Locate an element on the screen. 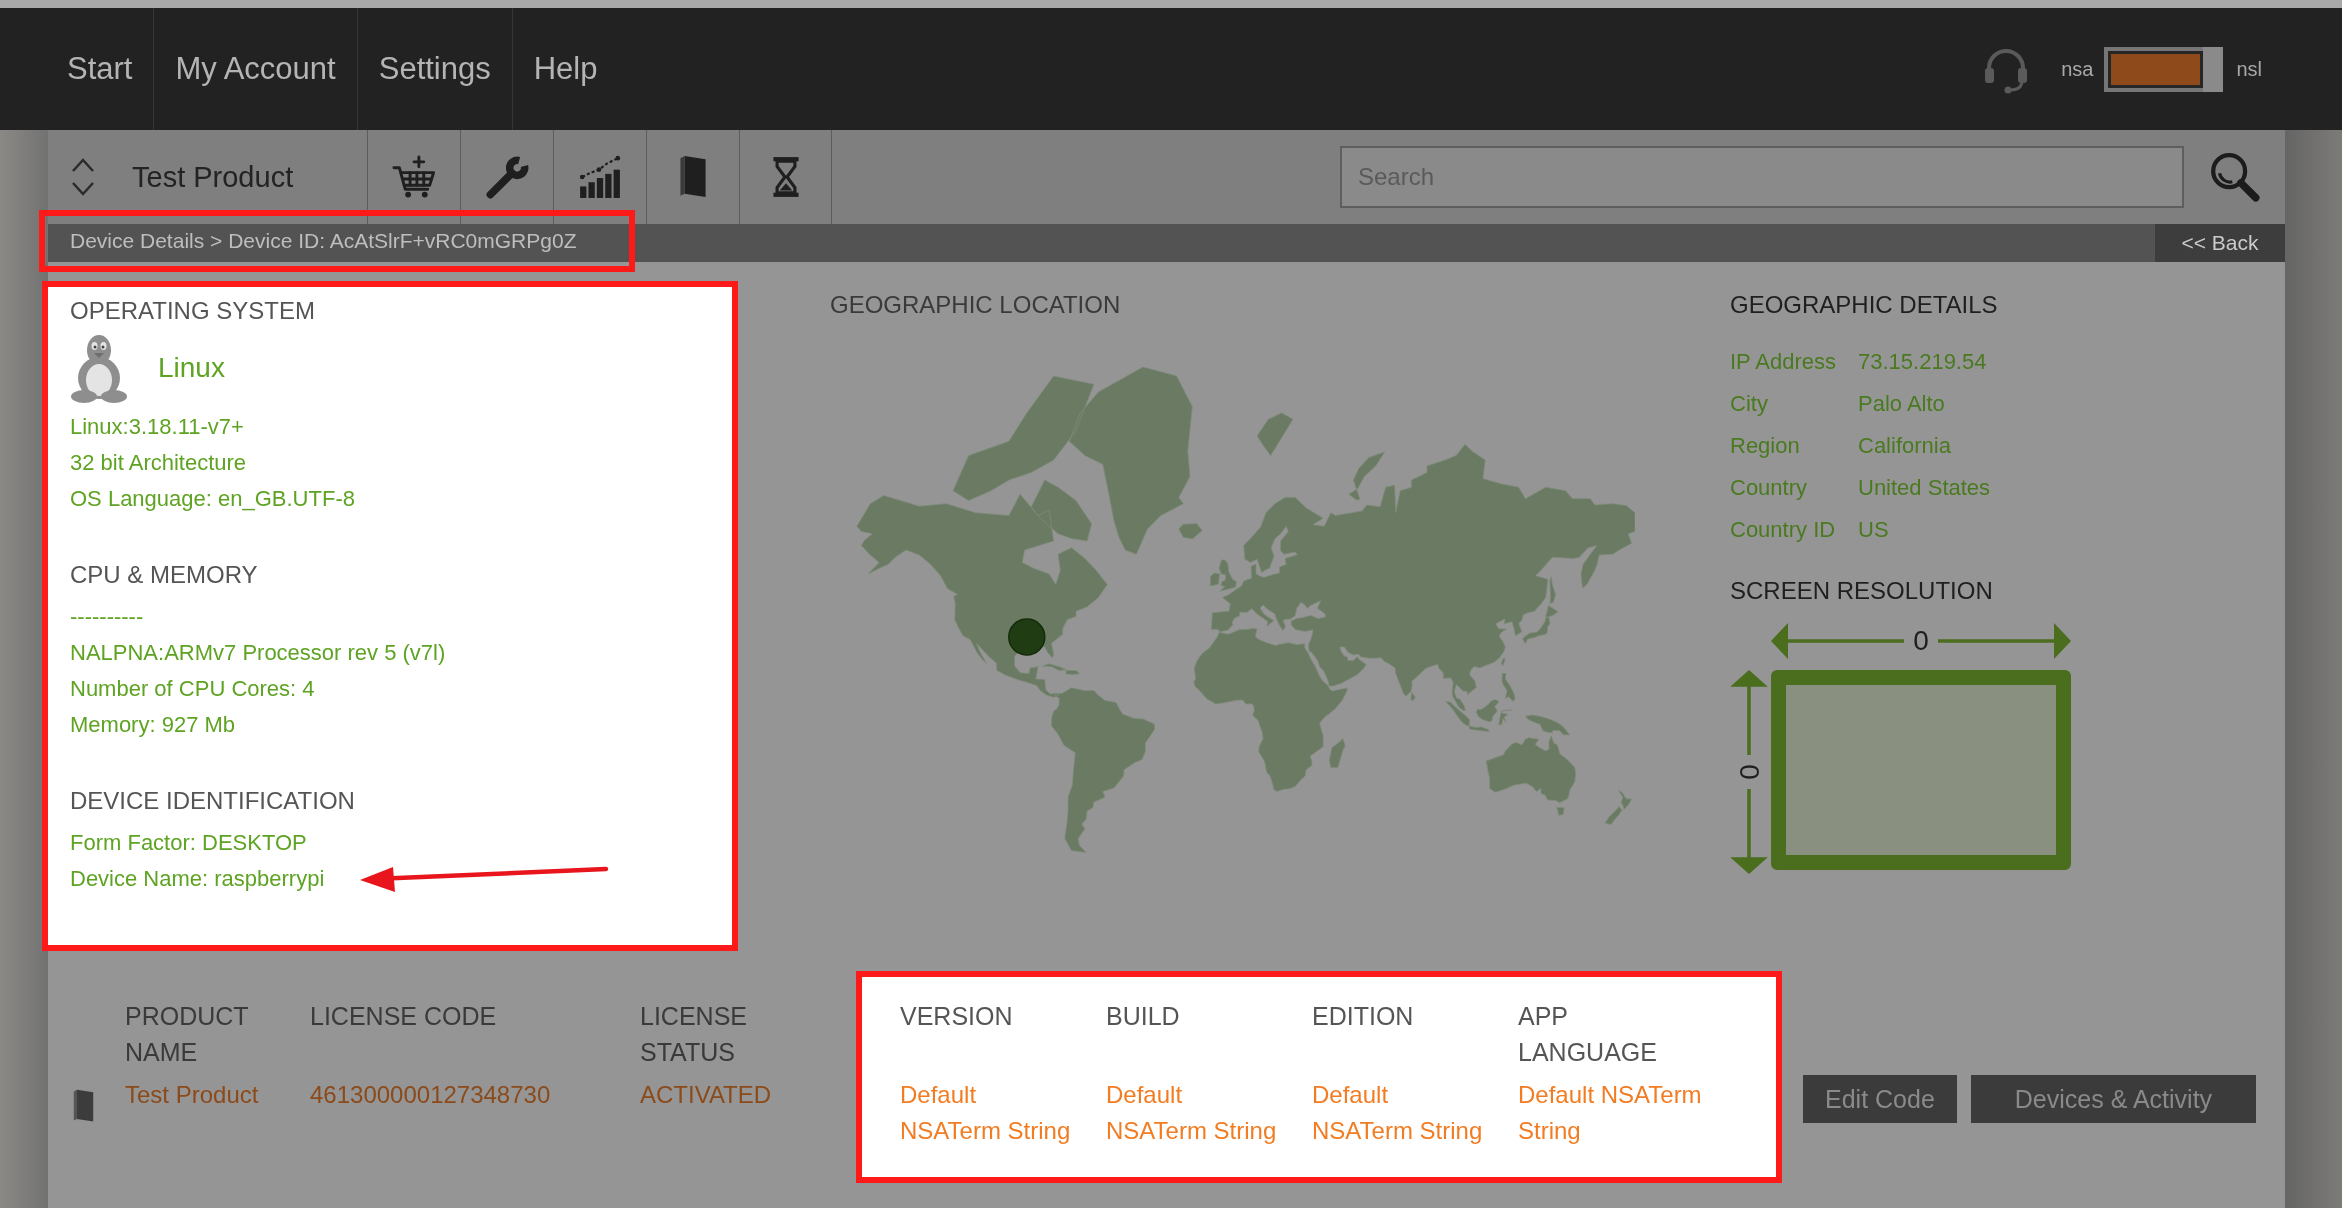 This screenshot has height=1208, width=2342. penguin-icon is located at coordinates (99, 368).